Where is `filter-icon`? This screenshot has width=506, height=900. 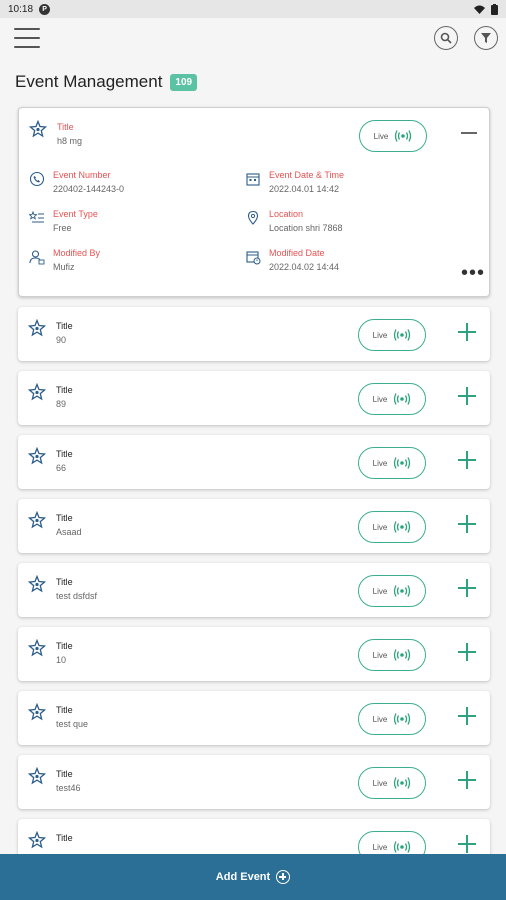
filter-icon is located at coordinates (486, 38).